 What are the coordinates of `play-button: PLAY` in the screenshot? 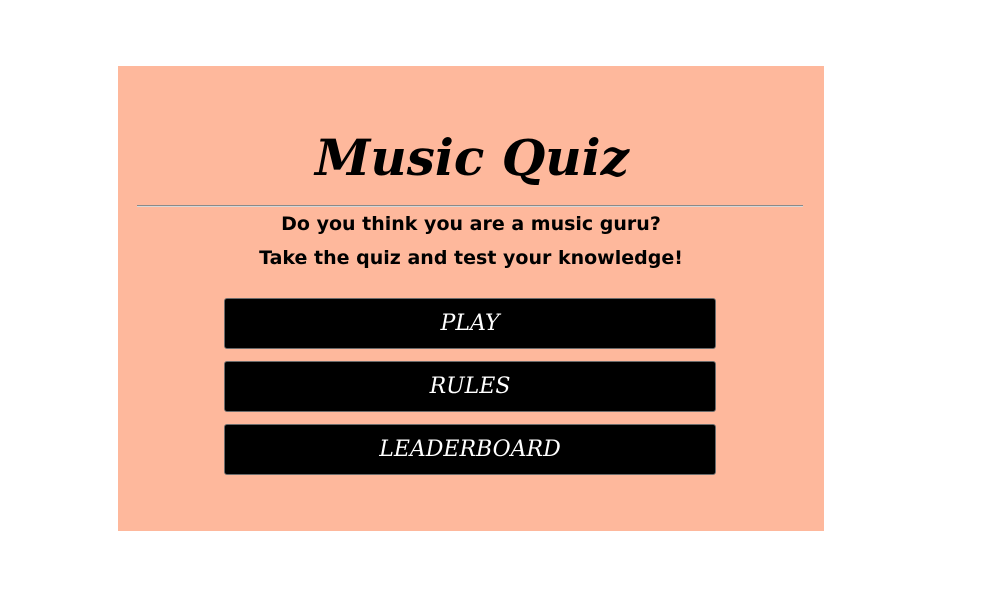 It's located at (470, 323).